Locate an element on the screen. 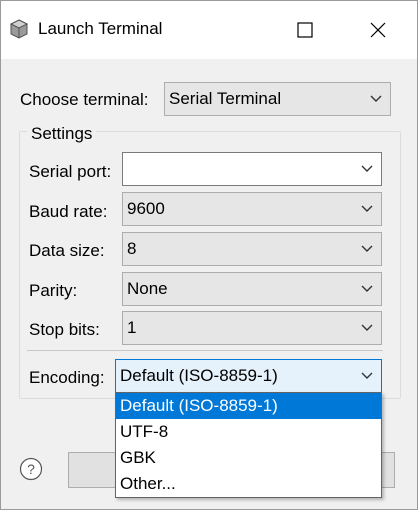 The width and height of the screenshot is (418, 510). choose-terminal-label: Choose terminal: is located at coordinates (84, 99).